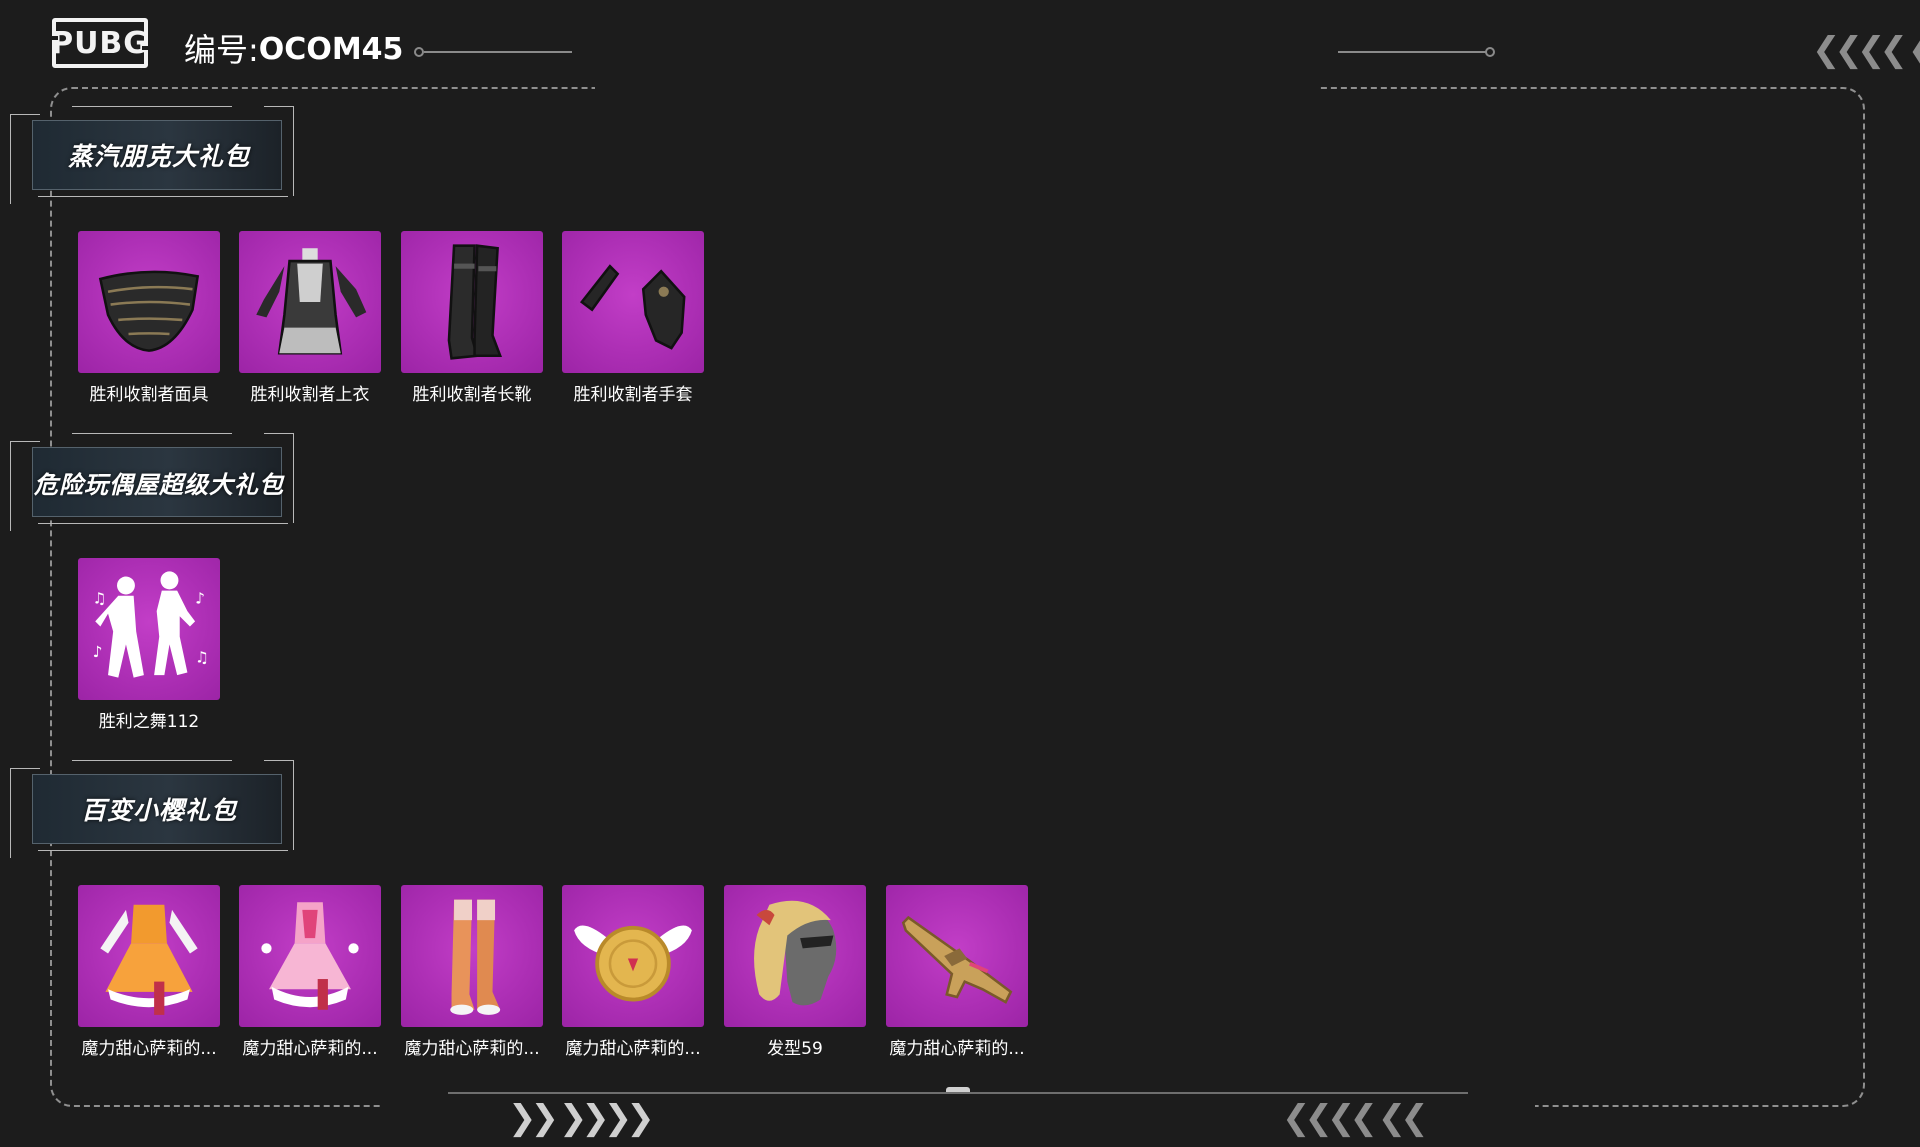  I want to click on winged-backpack-icon, so click(633, 963).